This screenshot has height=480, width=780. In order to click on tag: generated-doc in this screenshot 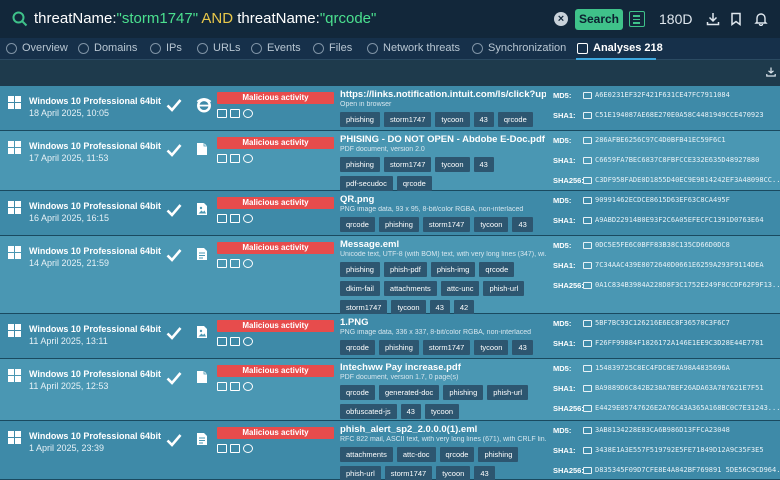, I will do `click(409, 392)`.